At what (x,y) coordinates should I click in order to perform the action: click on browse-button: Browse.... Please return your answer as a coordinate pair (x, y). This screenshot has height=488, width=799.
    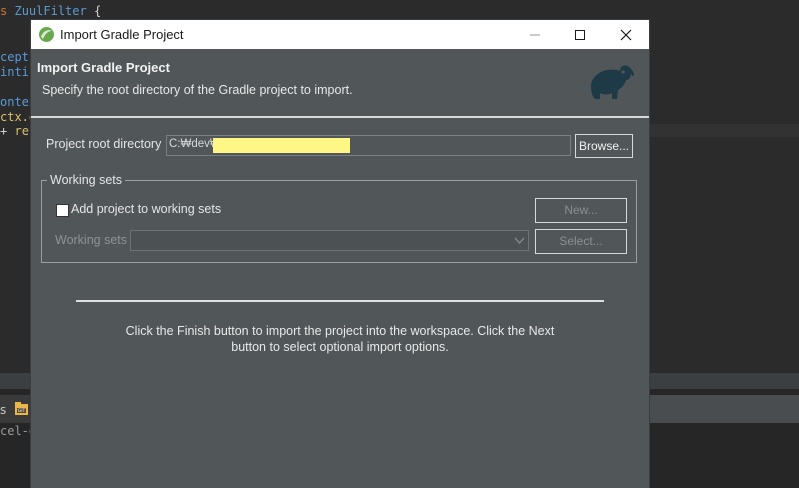
    Looking at the image, I should click on (604, 146).